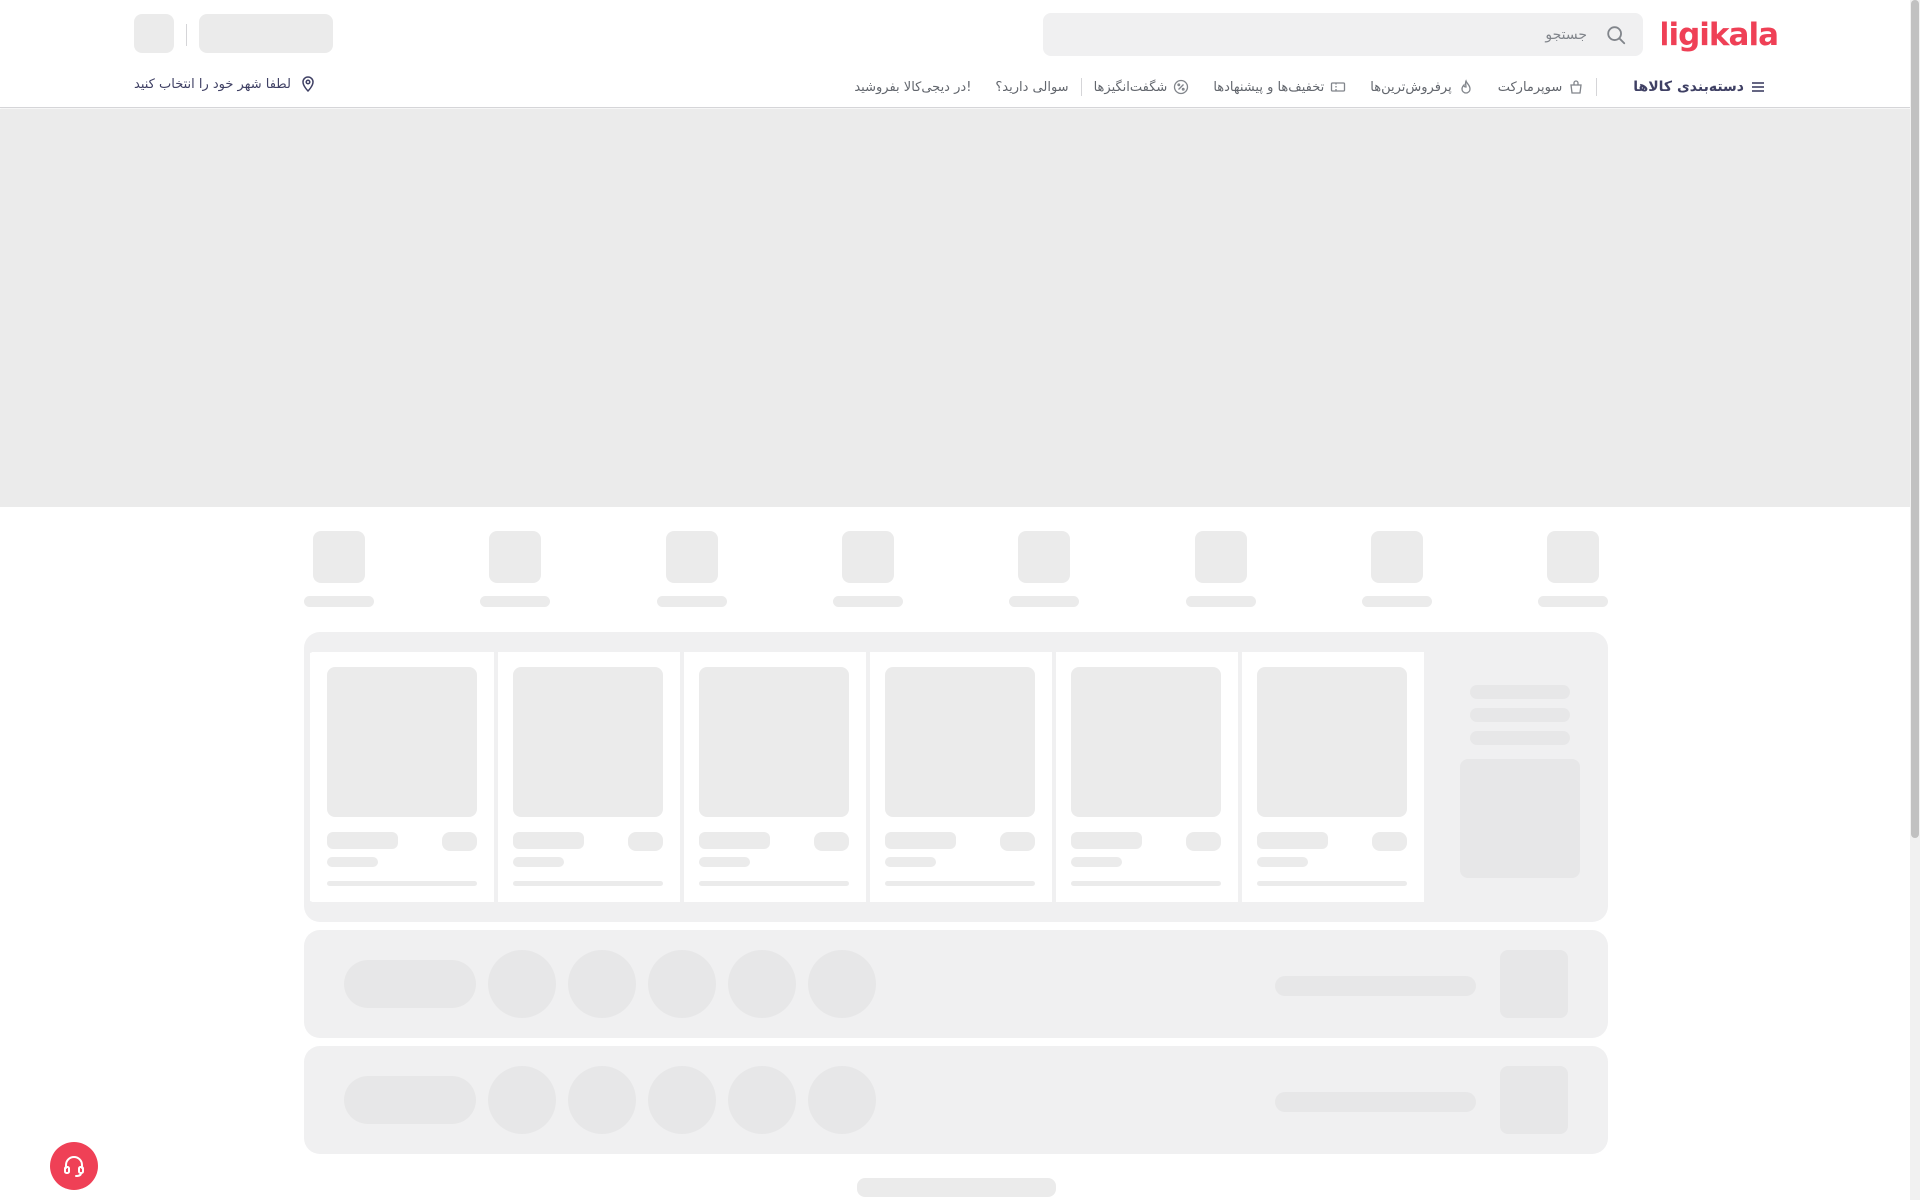 The width and height of the screenshot is (1920, 1200). I want to click on nav-bestsellers: پرفروش‌ترین‌ها, so click(1421, 87).